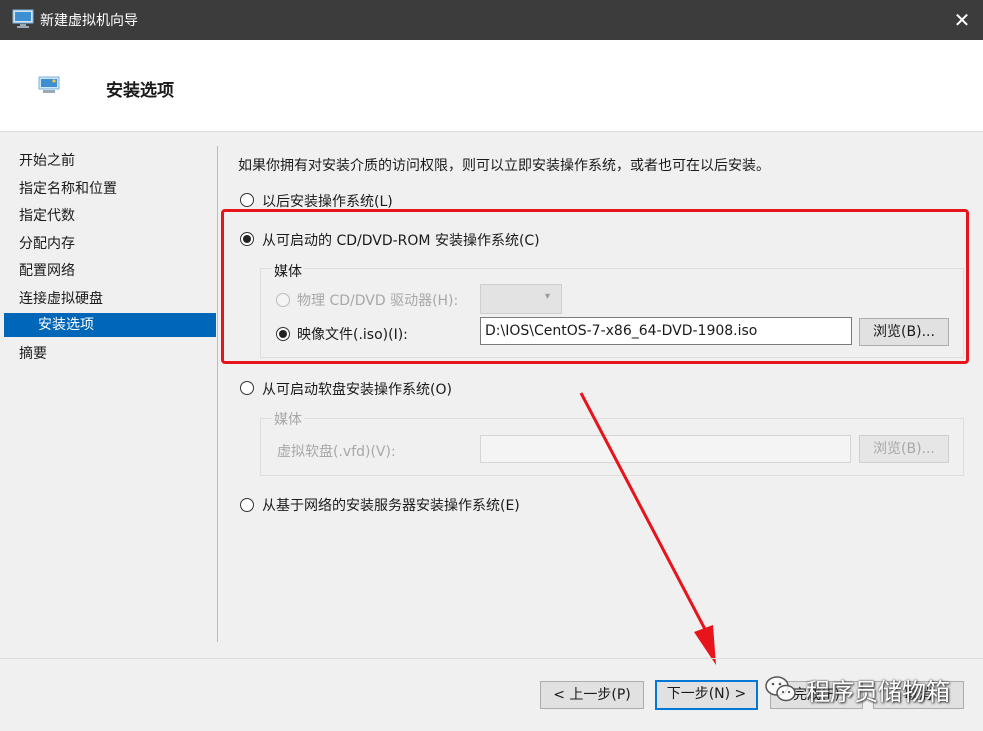 This screenshot has height=731, width=983. What do you see at coordinates (357, 389) in the screenshot?
I see `label-install-floppy: 从可启动软盘安装操作系统(O)` at bounding box center [357, 389].